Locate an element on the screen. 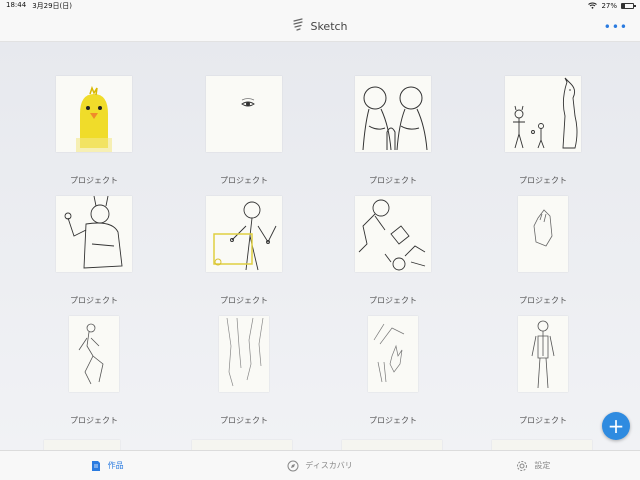 This screenshot has width=640, height=480. chick-drawing is located at coordinates (94, 114).